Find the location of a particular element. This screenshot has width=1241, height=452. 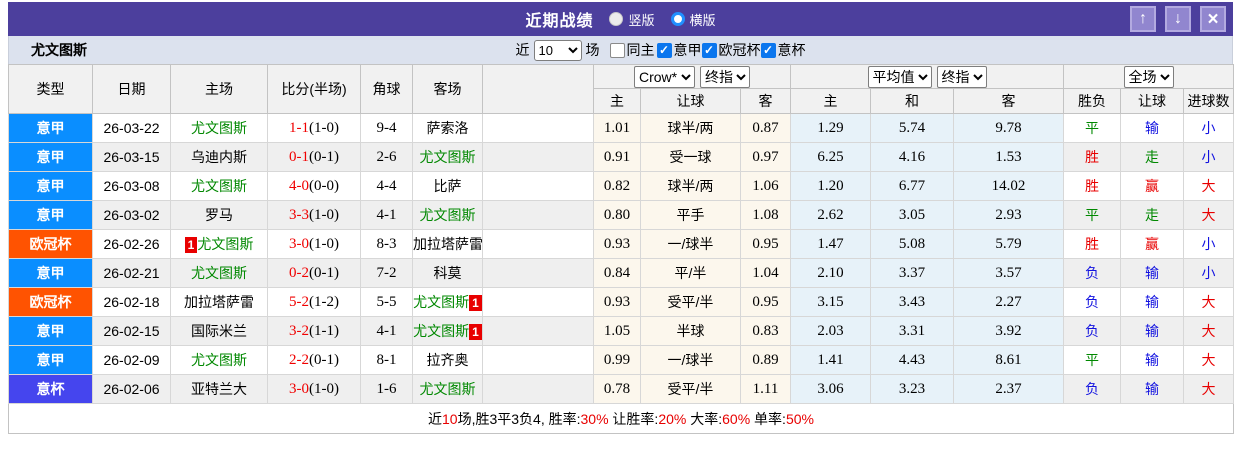

radio-icon is located at coordinates (616, 19).